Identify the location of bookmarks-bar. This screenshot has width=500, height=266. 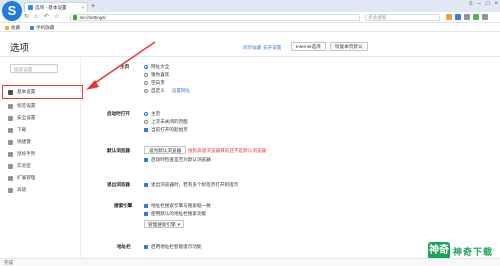
(250, 27).